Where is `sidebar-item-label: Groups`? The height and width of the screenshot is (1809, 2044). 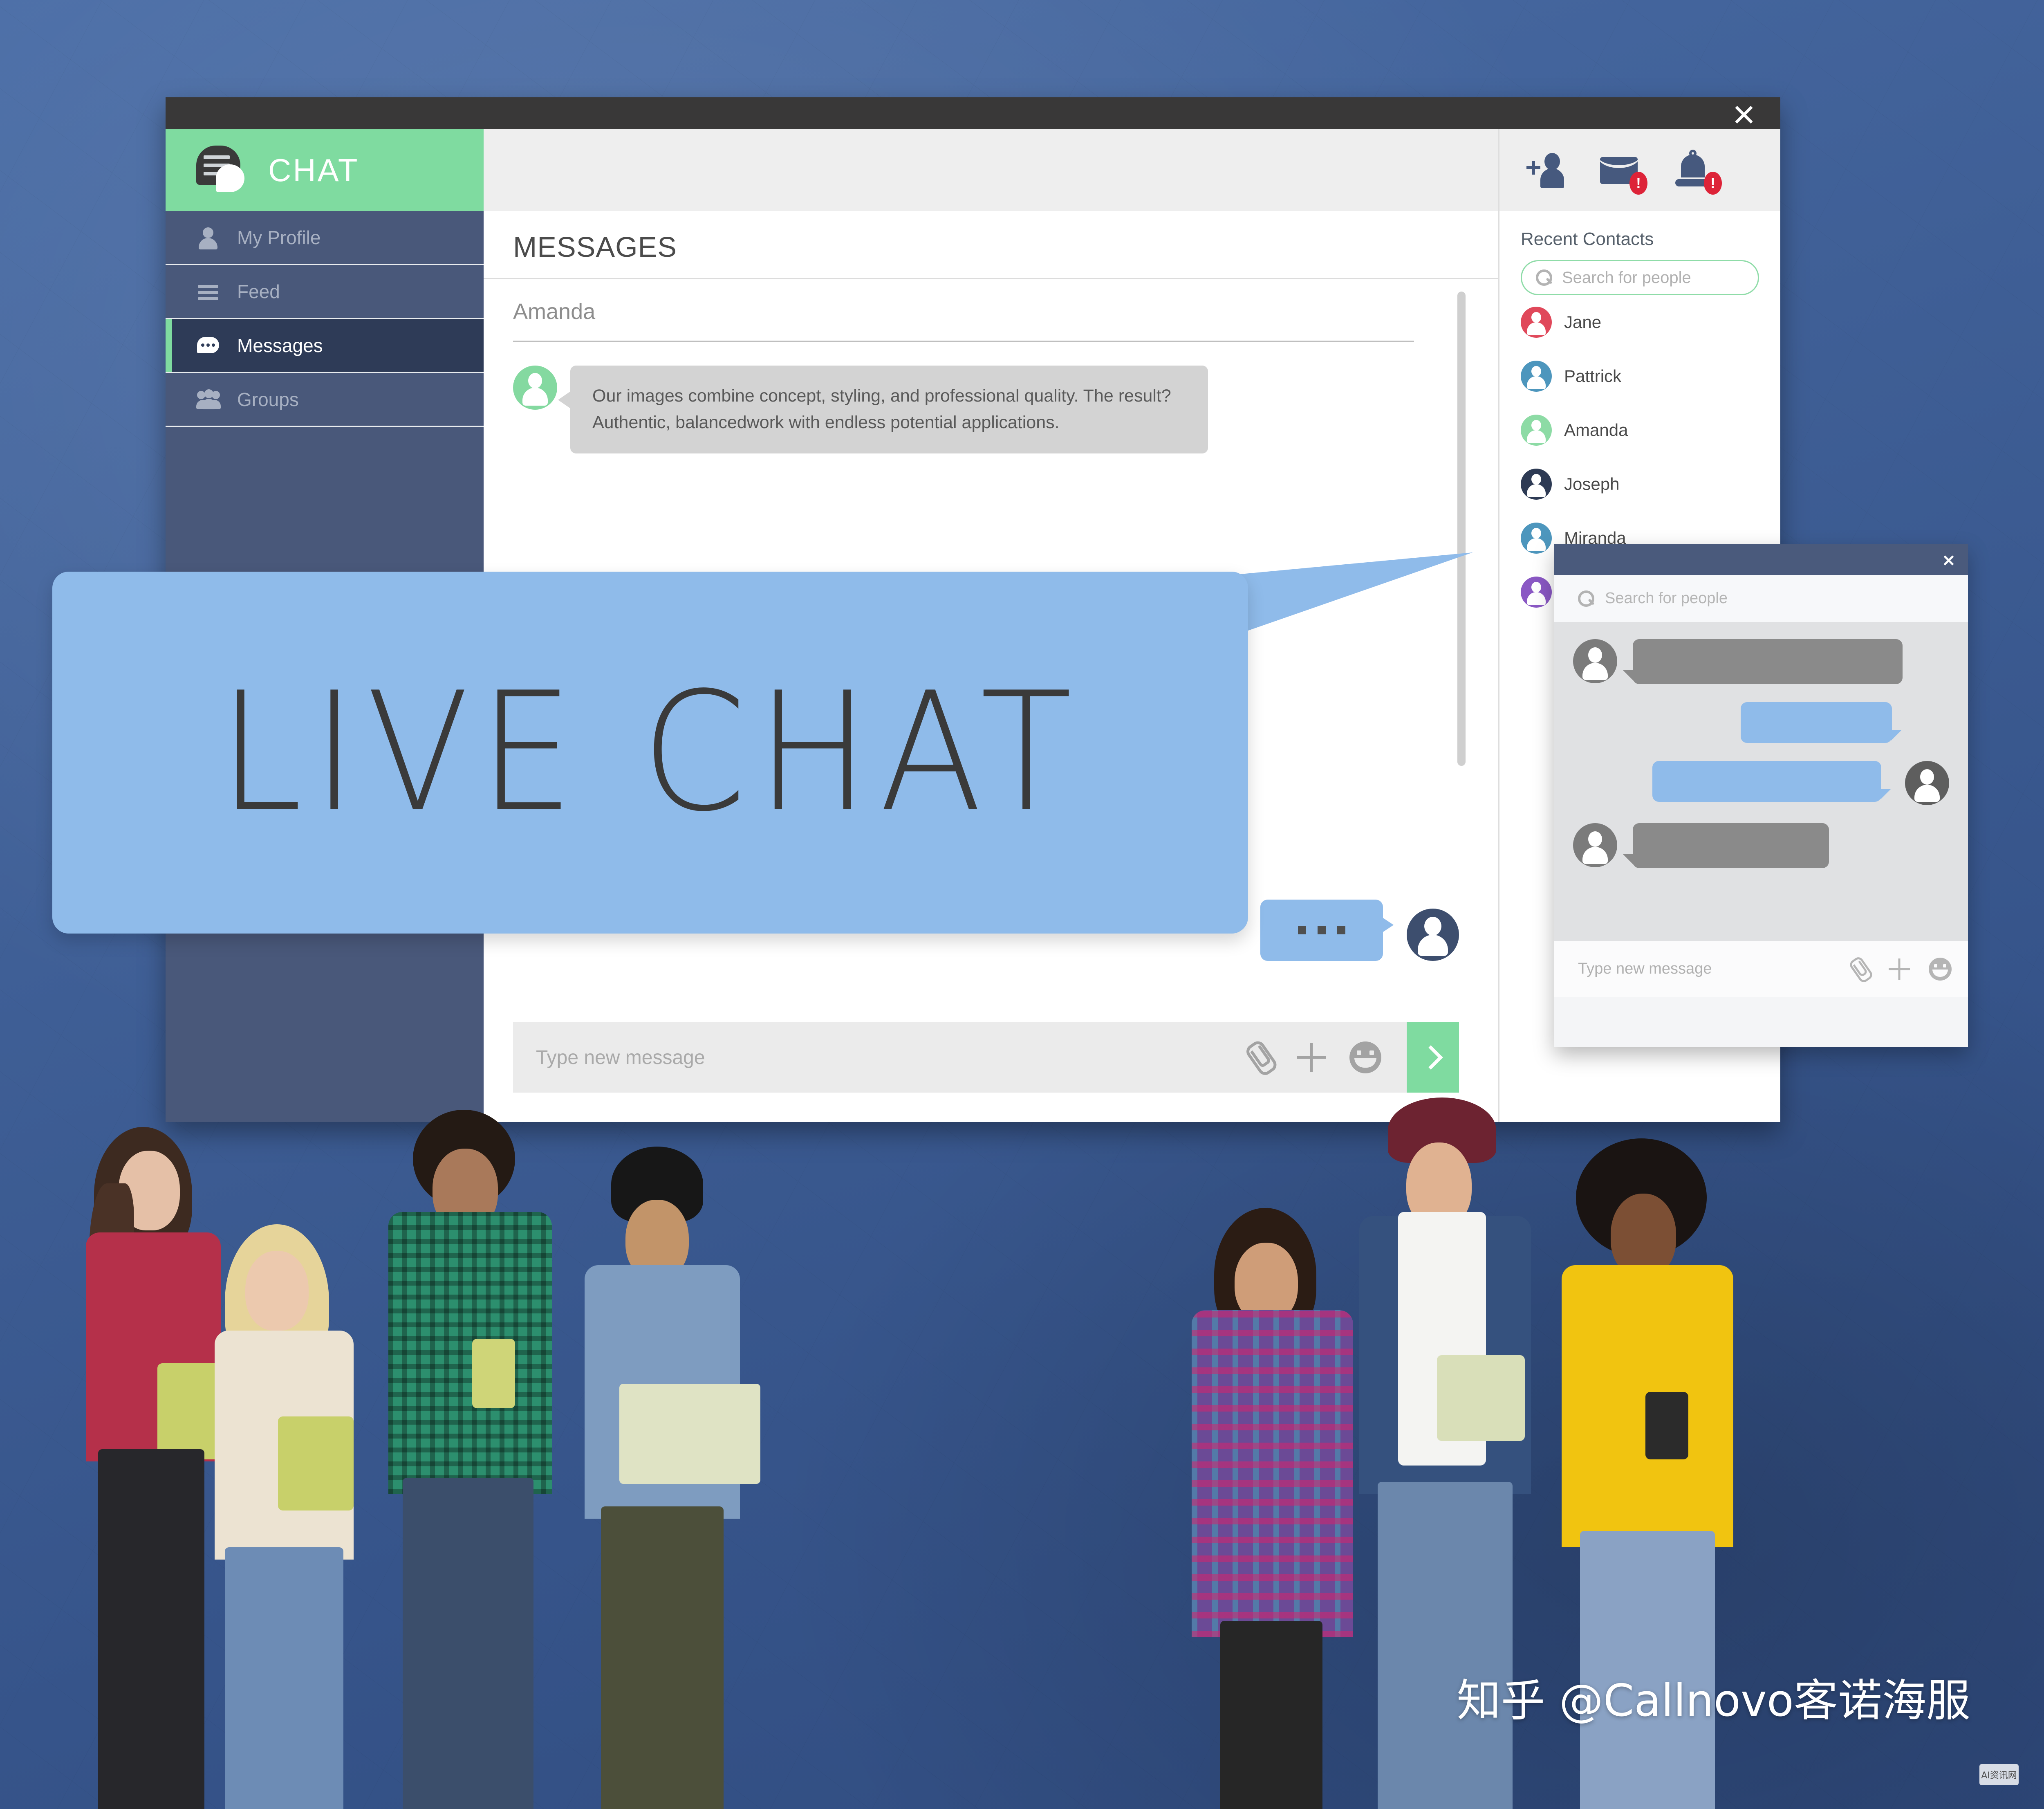
sidebar-item-label: Groups is located at coordinates (268, 399).